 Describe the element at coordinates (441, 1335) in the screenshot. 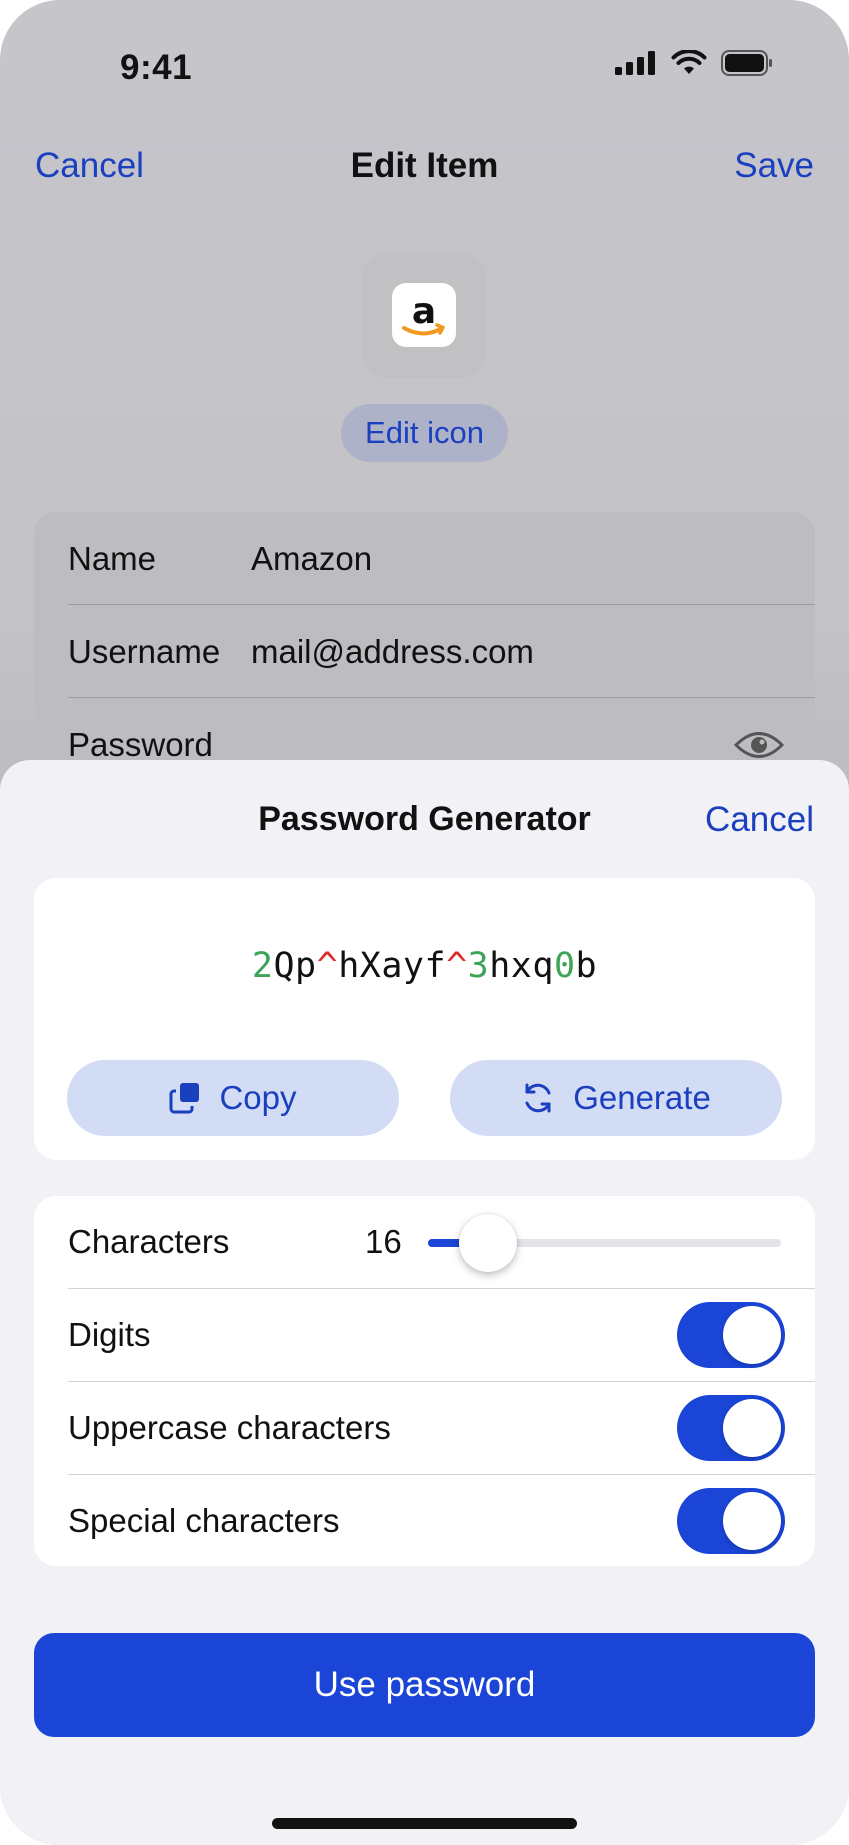

I see `digits-row: Digits` at that location.